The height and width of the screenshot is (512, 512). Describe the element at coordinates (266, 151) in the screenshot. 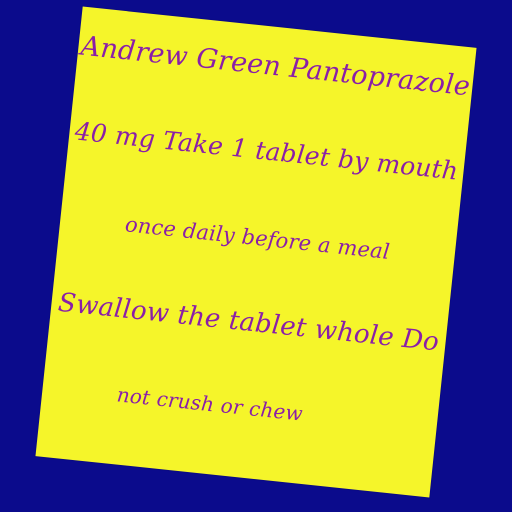

I see `note-line-dose: 40 mg Take 1 tablet by mouth` at that location.